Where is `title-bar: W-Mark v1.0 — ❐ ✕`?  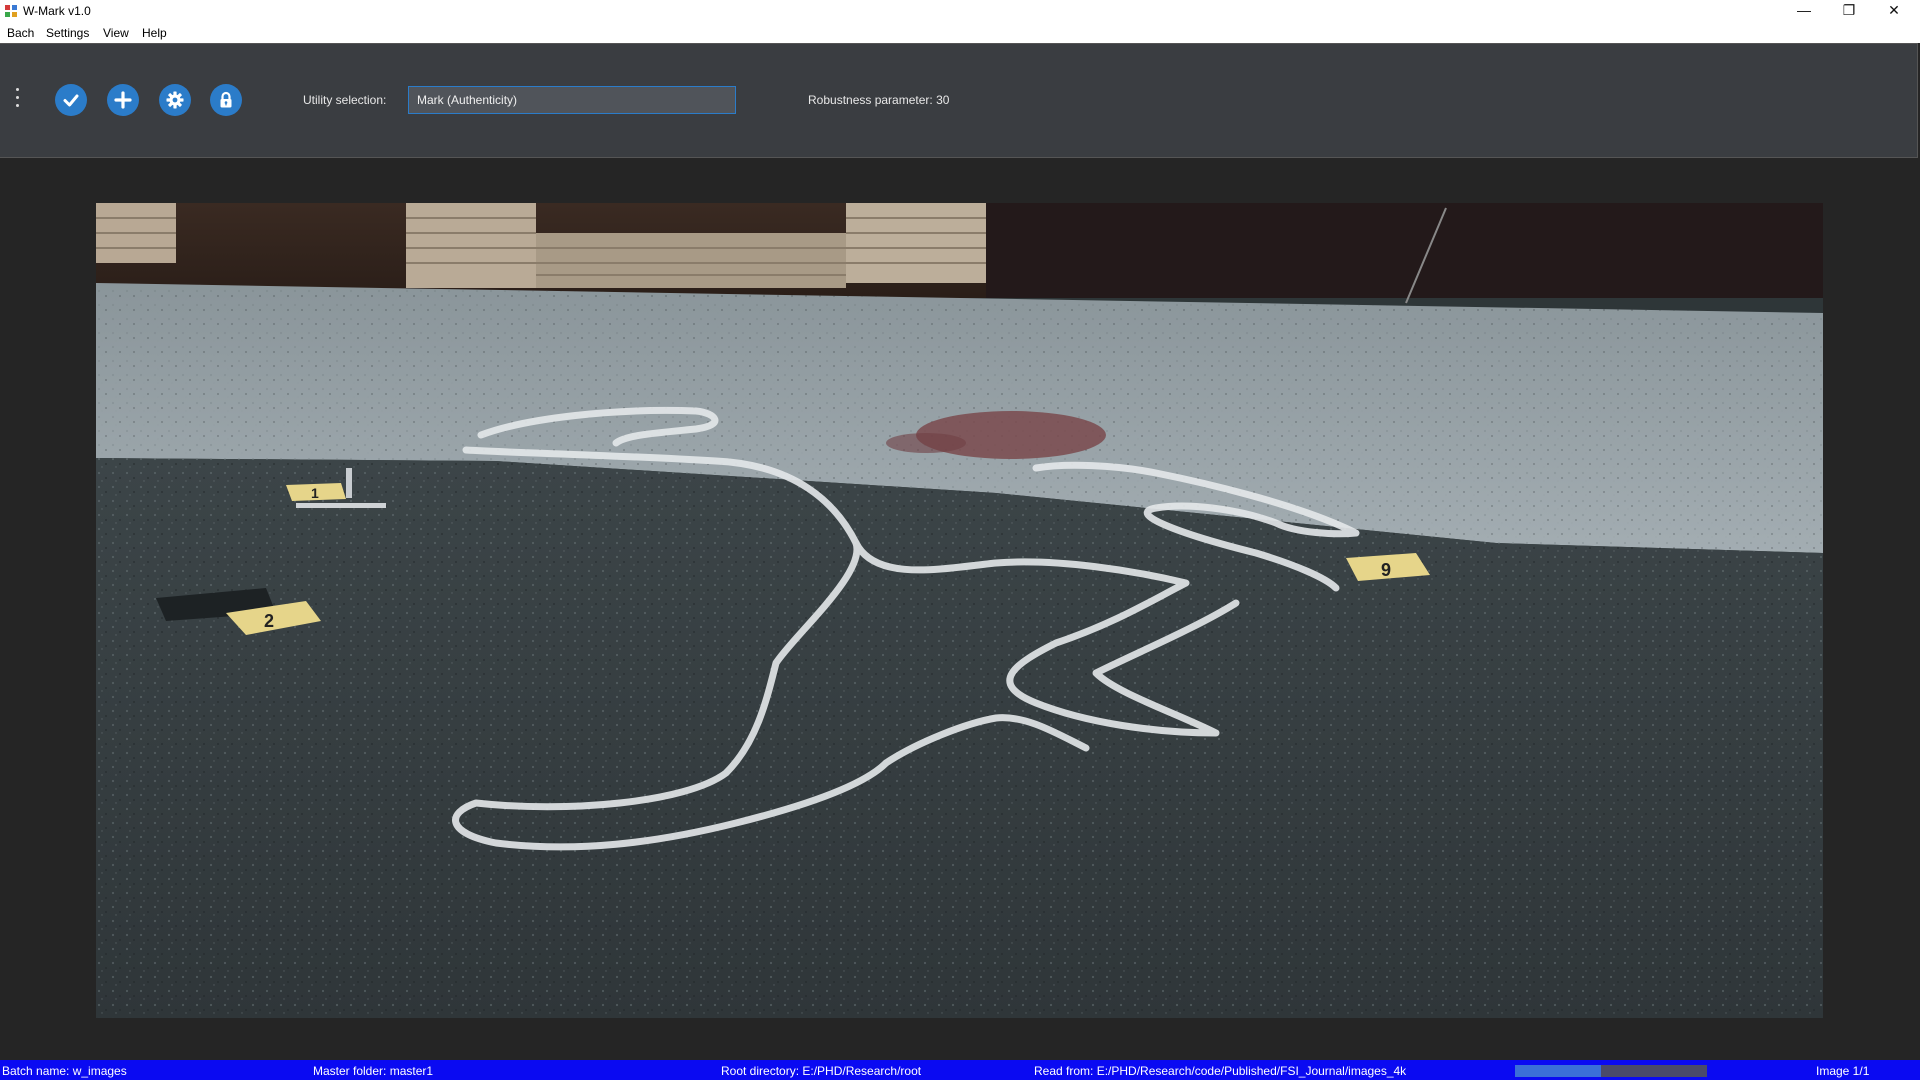 title-bar: W-Mark v1.0 — ❐ ✕ is located at coordinates (960, 11).